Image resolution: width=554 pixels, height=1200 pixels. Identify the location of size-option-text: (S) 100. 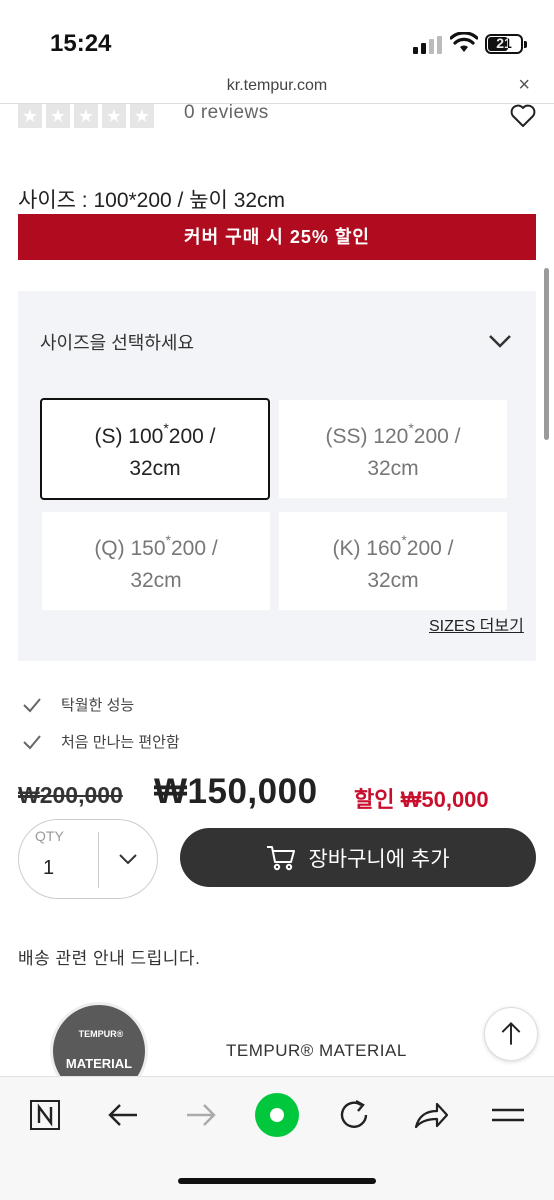
(129, 436).